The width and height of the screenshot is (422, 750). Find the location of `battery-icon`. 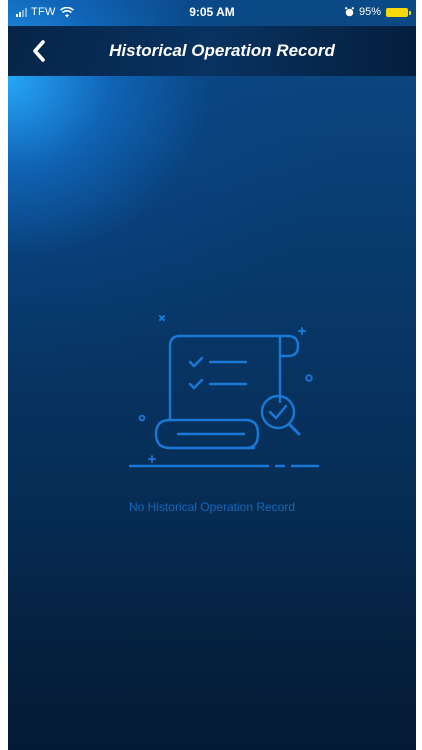

battery-icon is located at coordinates (398, 12).